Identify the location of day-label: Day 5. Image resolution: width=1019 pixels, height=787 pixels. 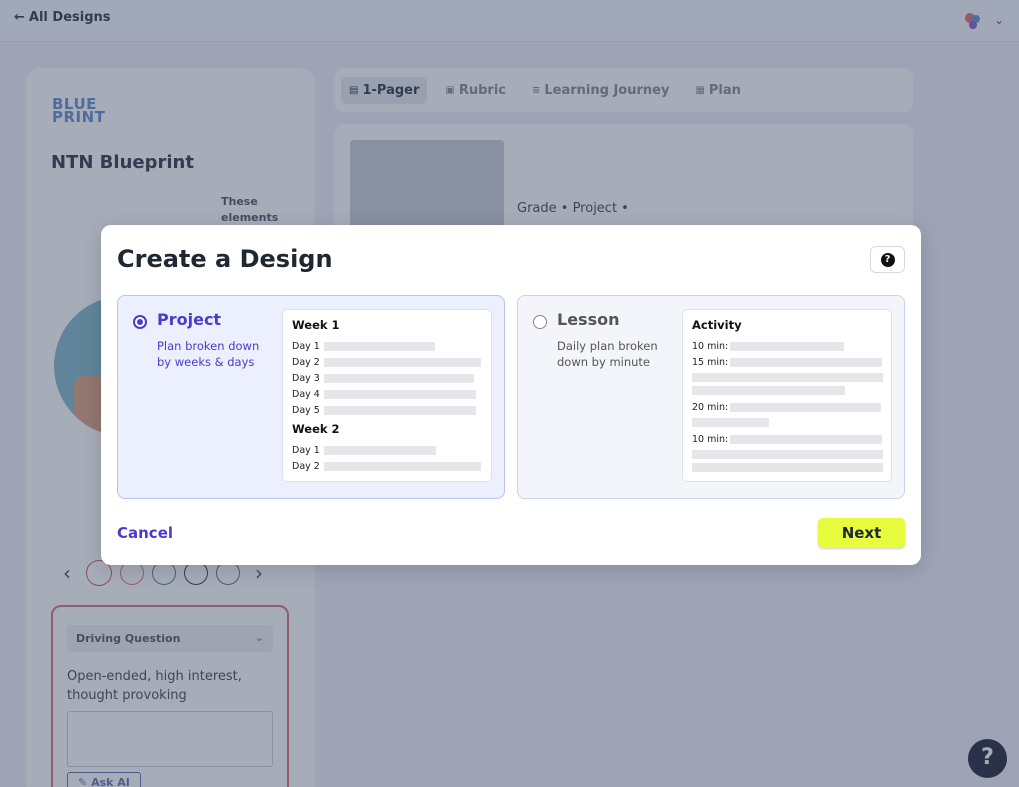
(306, 410).